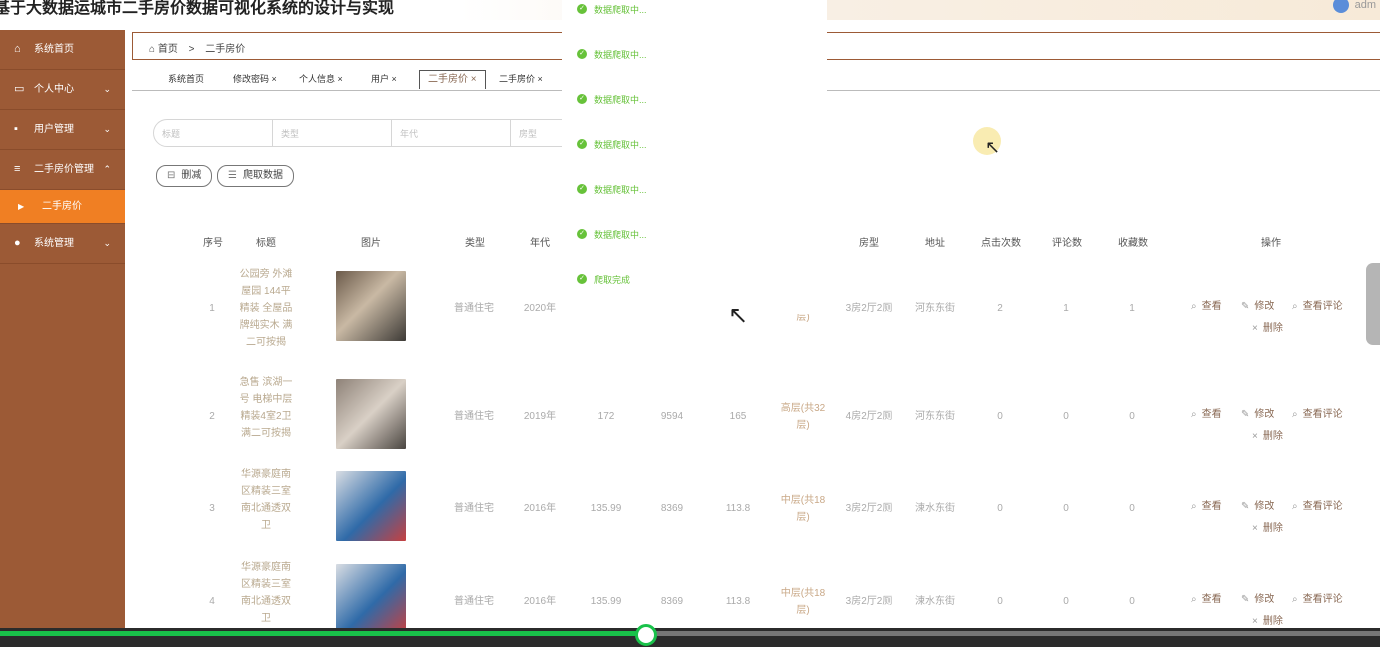  Describe the element at coordinates (935, 601) in the screenshot. I see `row-address: 涑水东街` at that location.